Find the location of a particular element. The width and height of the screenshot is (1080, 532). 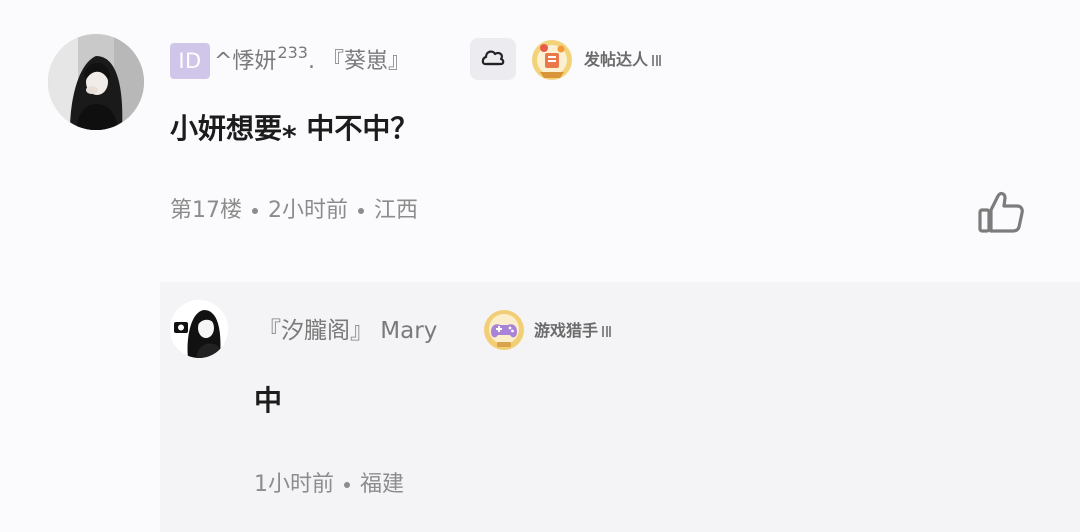

comment-header: ID ^悸妍233. 『葵崽』 发帖达人 is located at coordinates (450, 63).